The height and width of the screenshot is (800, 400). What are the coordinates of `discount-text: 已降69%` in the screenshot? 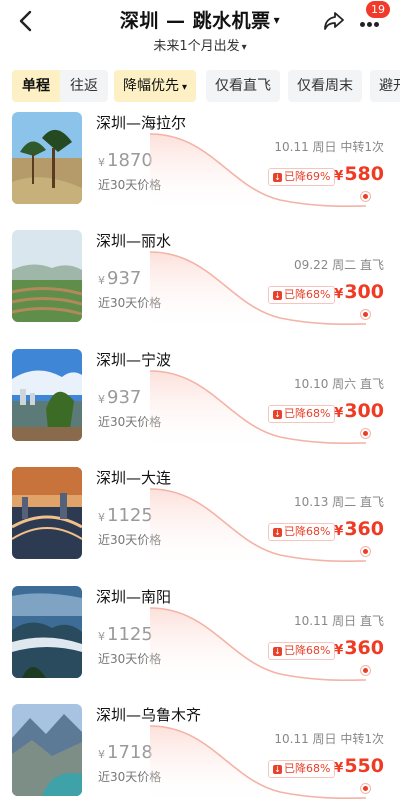 It's located at (307, 176).